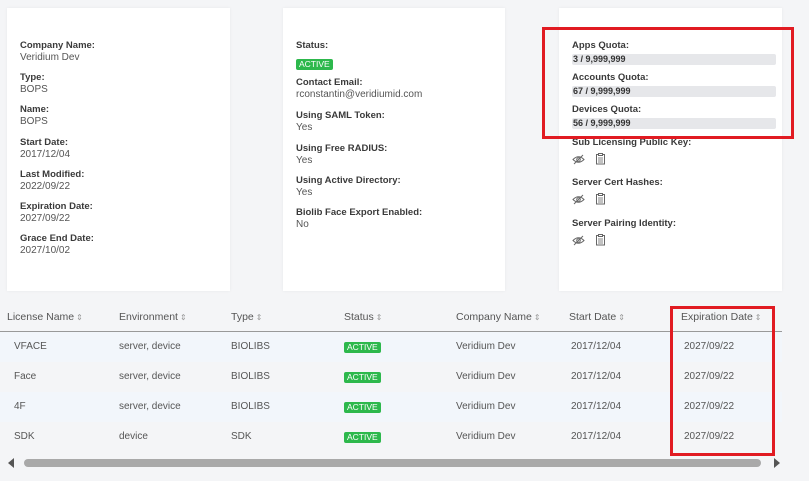 This screenshot has height=481, width=809. Describe the element at coordinates (674, 91) in the screenshot. I see `accounts-quota-bar: 67 / 9,999,999` at that location.